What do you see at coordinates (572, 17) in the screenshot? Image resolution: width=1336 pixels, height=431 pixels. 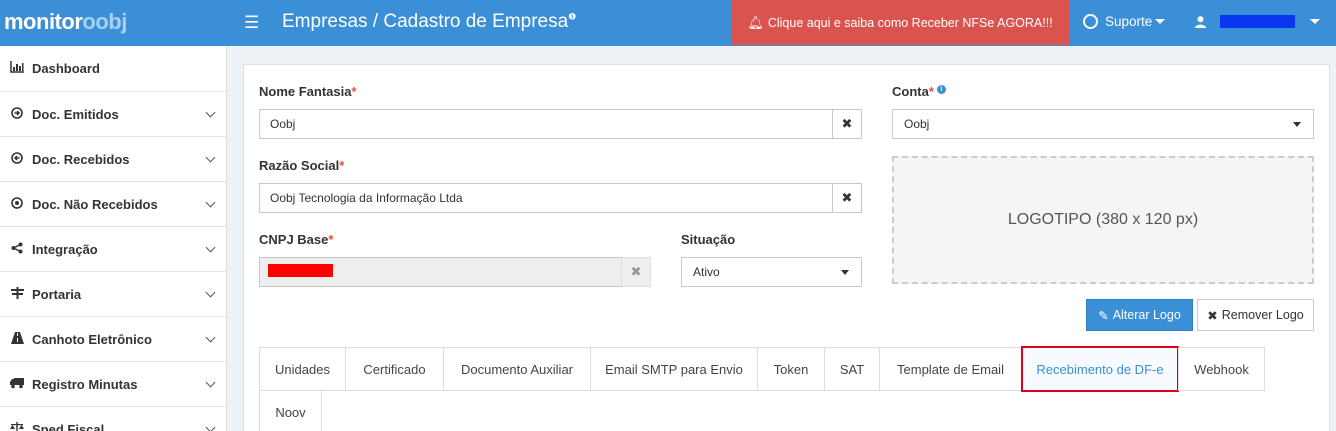 I see `info-icon: ❶` at bounding box center [572, 17].